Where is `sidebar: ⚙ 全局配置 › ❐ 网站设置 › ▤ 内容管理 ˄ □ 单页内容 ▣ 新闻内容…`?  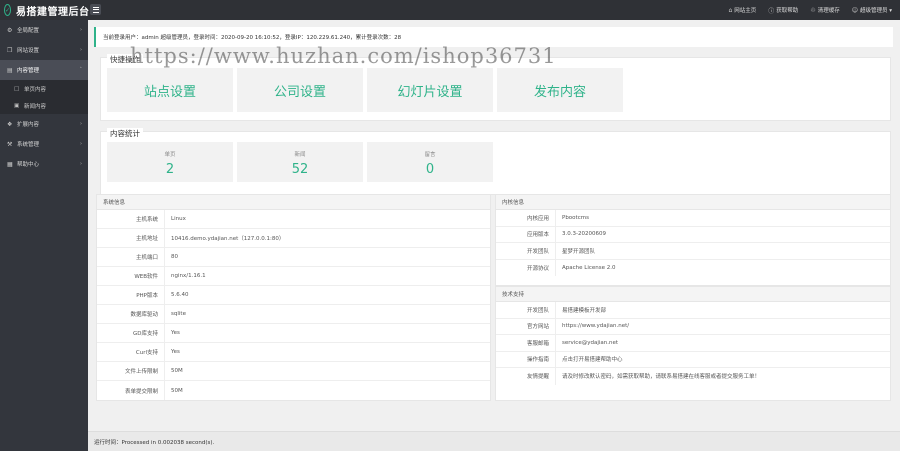
sidebar: ⚙ 全局配置 › ❐ 网站设置 › ▤ 内容管理 ˄ □ 单页内容 ▣ 新闻内容… is located at coordinates (44, 235).